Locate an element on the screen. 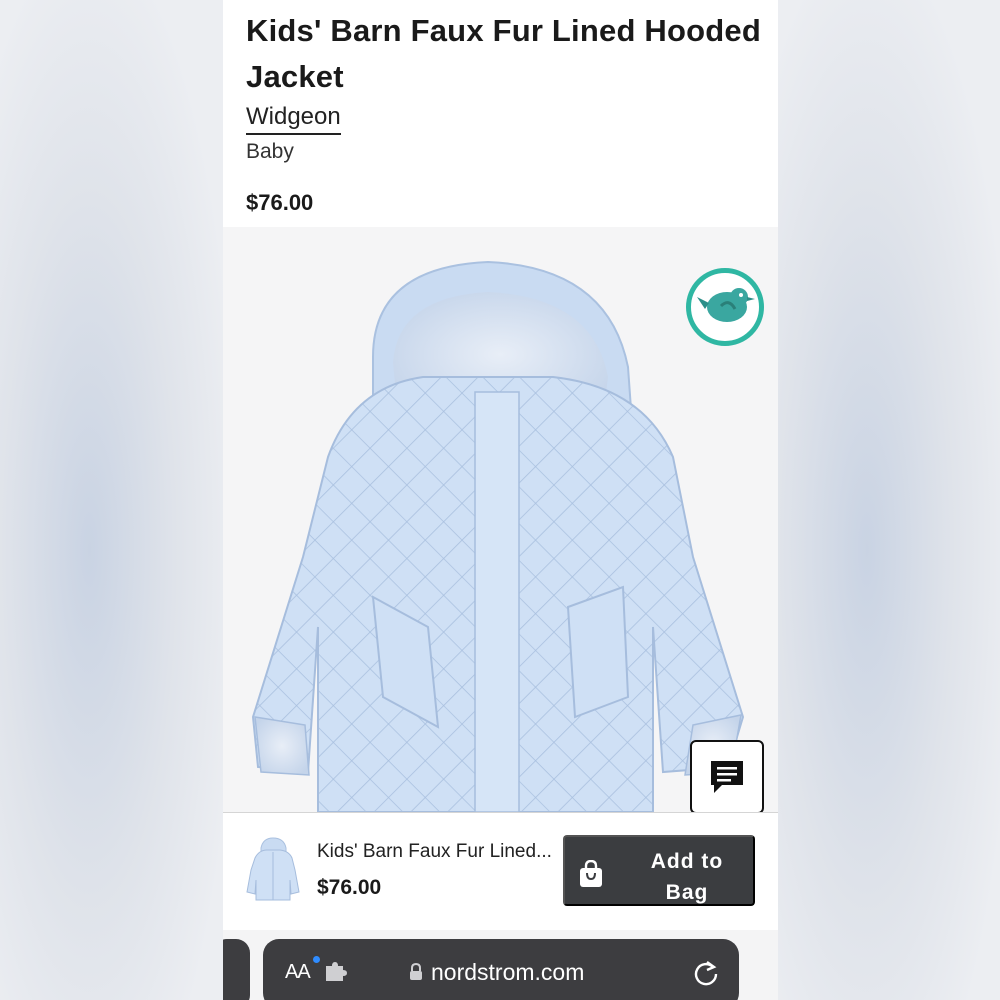 This screenshot has width=1000, height=1000. sticky-product-price: $76.00 is located at coordinates (349, 887).